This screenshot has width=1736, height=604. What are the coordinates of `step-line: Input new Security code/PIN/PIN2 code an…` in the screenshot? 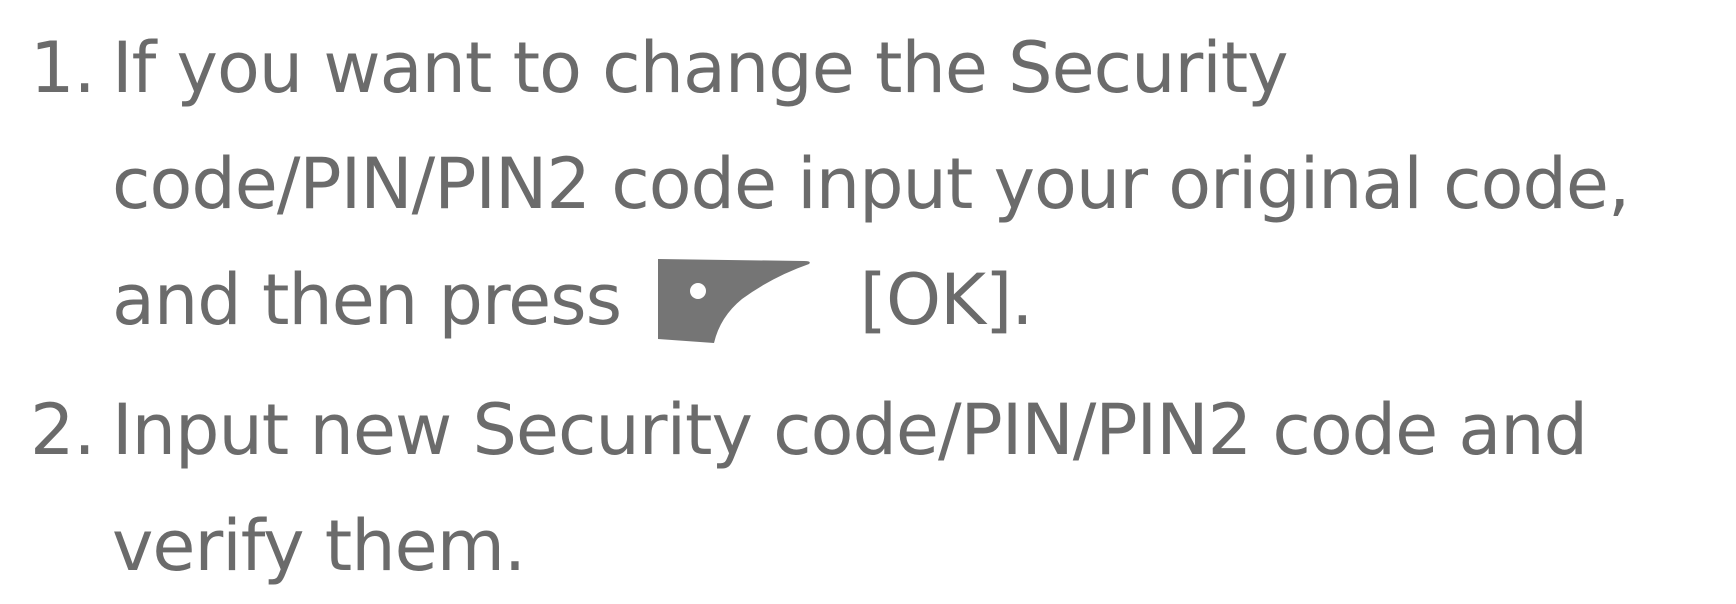 It's located at (850, 430).